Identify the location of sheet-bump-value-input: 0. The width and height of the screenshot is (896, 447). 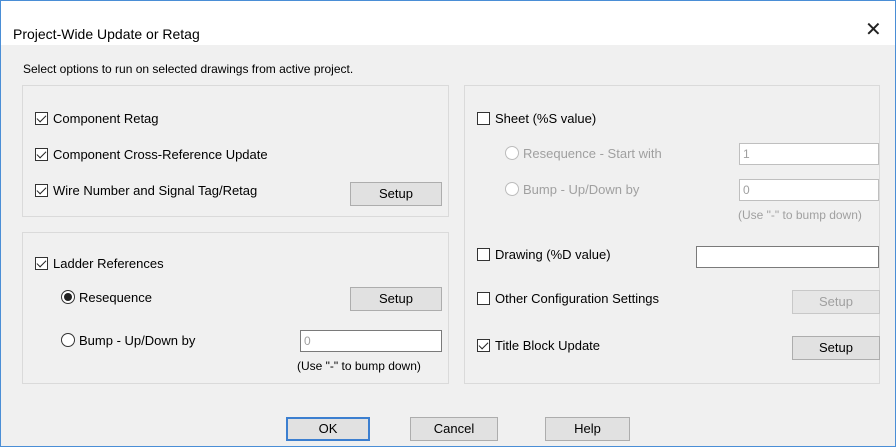
(809, 190).